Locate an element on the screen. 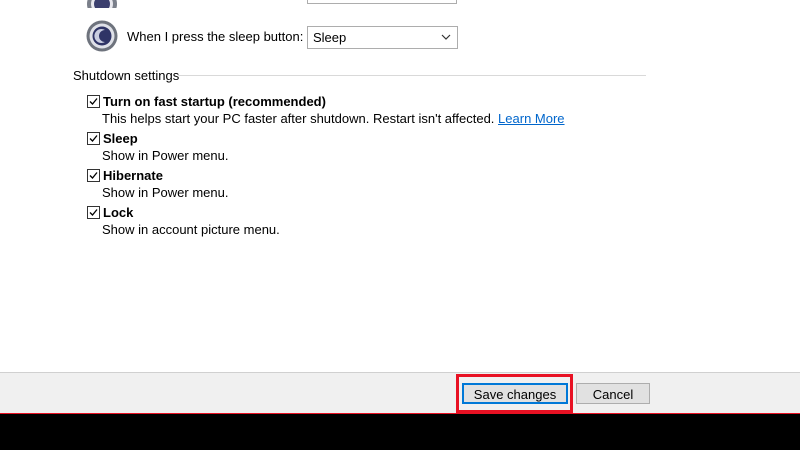 The height and width of the screenshot is (450, 800). cancel-button: Cancel is located at coordinates (613, 393).